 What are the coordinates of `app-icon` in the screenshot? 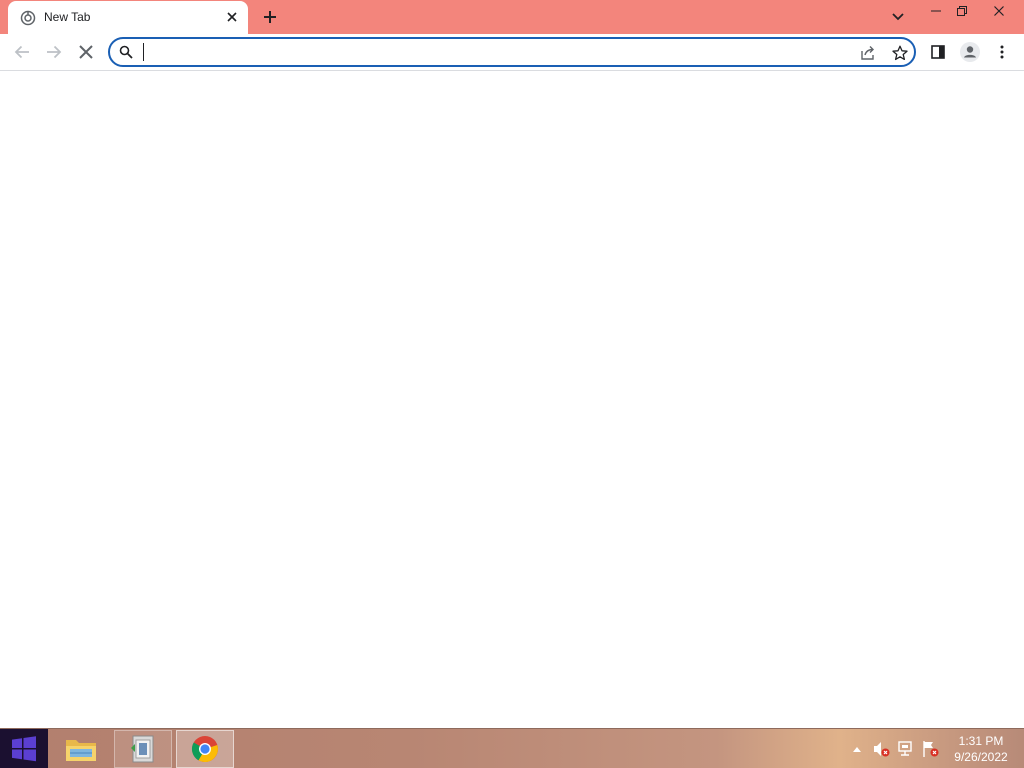 It's located at (142, 749).